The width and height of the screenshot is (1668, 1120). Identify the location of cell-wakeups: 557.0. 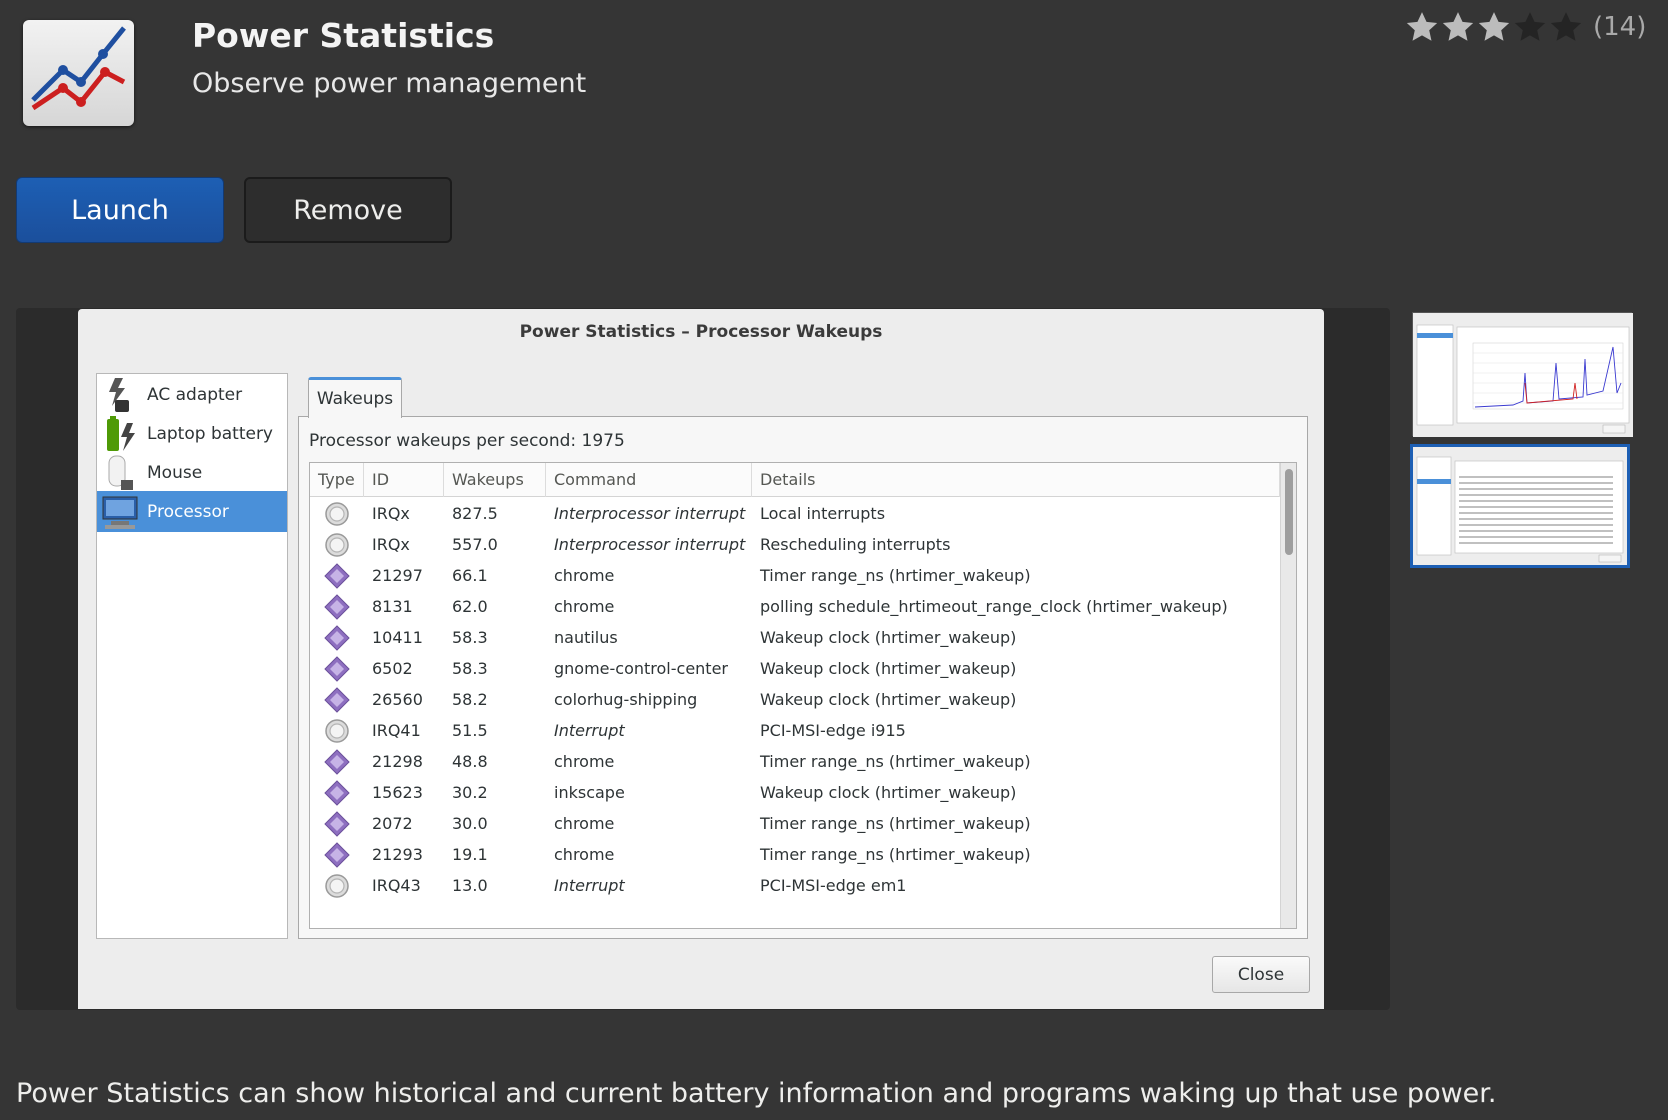
(475, 544).